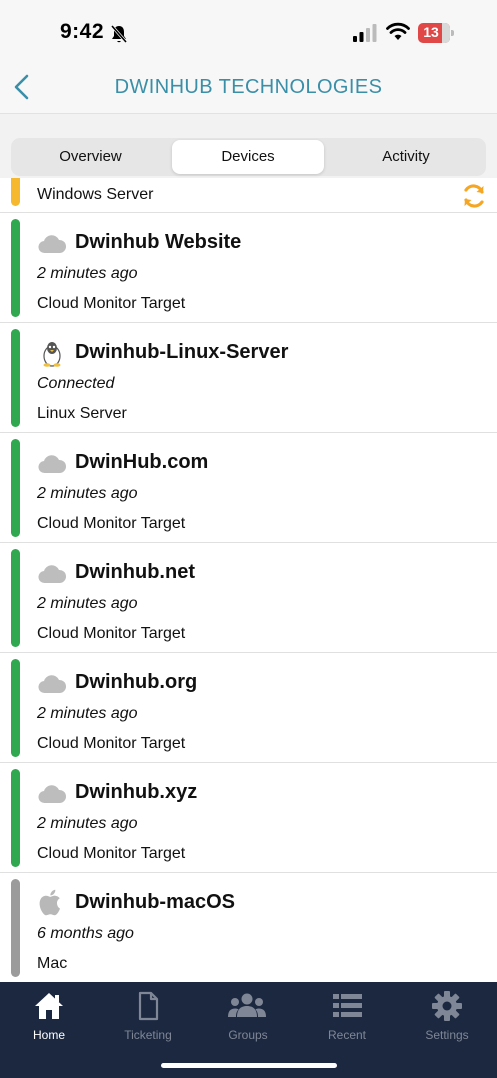  I want to click on document-icon, so click(148, 1006).